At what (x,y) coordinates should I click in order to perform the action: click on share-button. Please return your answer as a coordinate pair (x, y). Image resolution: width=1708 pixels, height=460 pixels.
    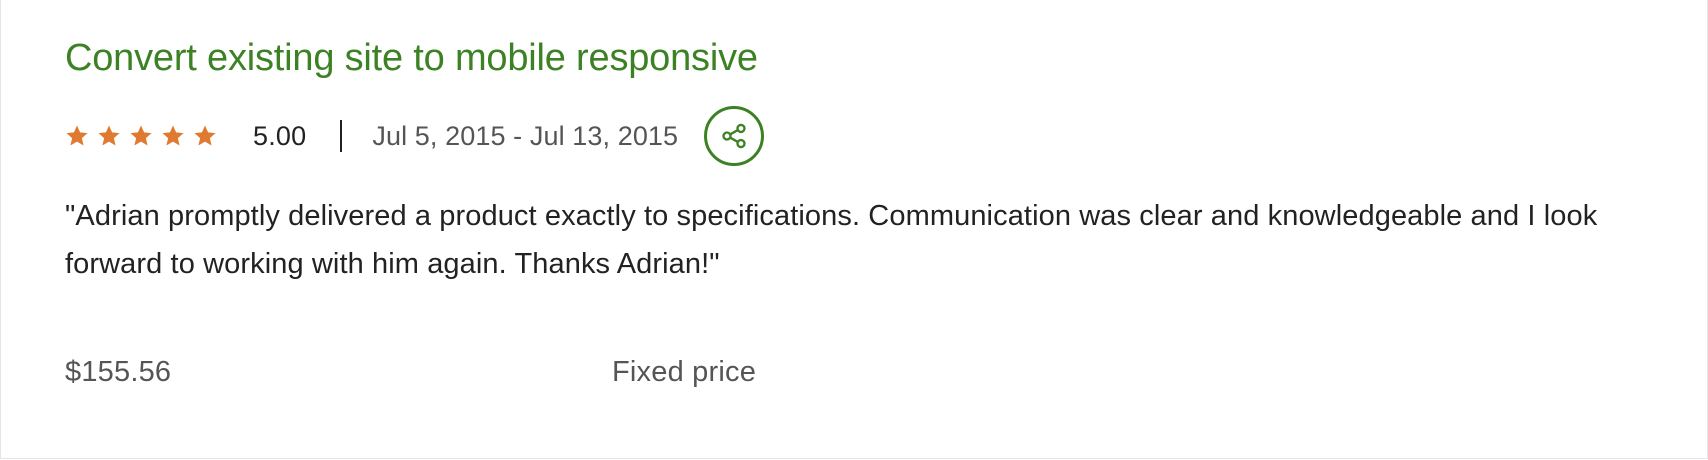
    Looking at the image, I should click on (734, 136).